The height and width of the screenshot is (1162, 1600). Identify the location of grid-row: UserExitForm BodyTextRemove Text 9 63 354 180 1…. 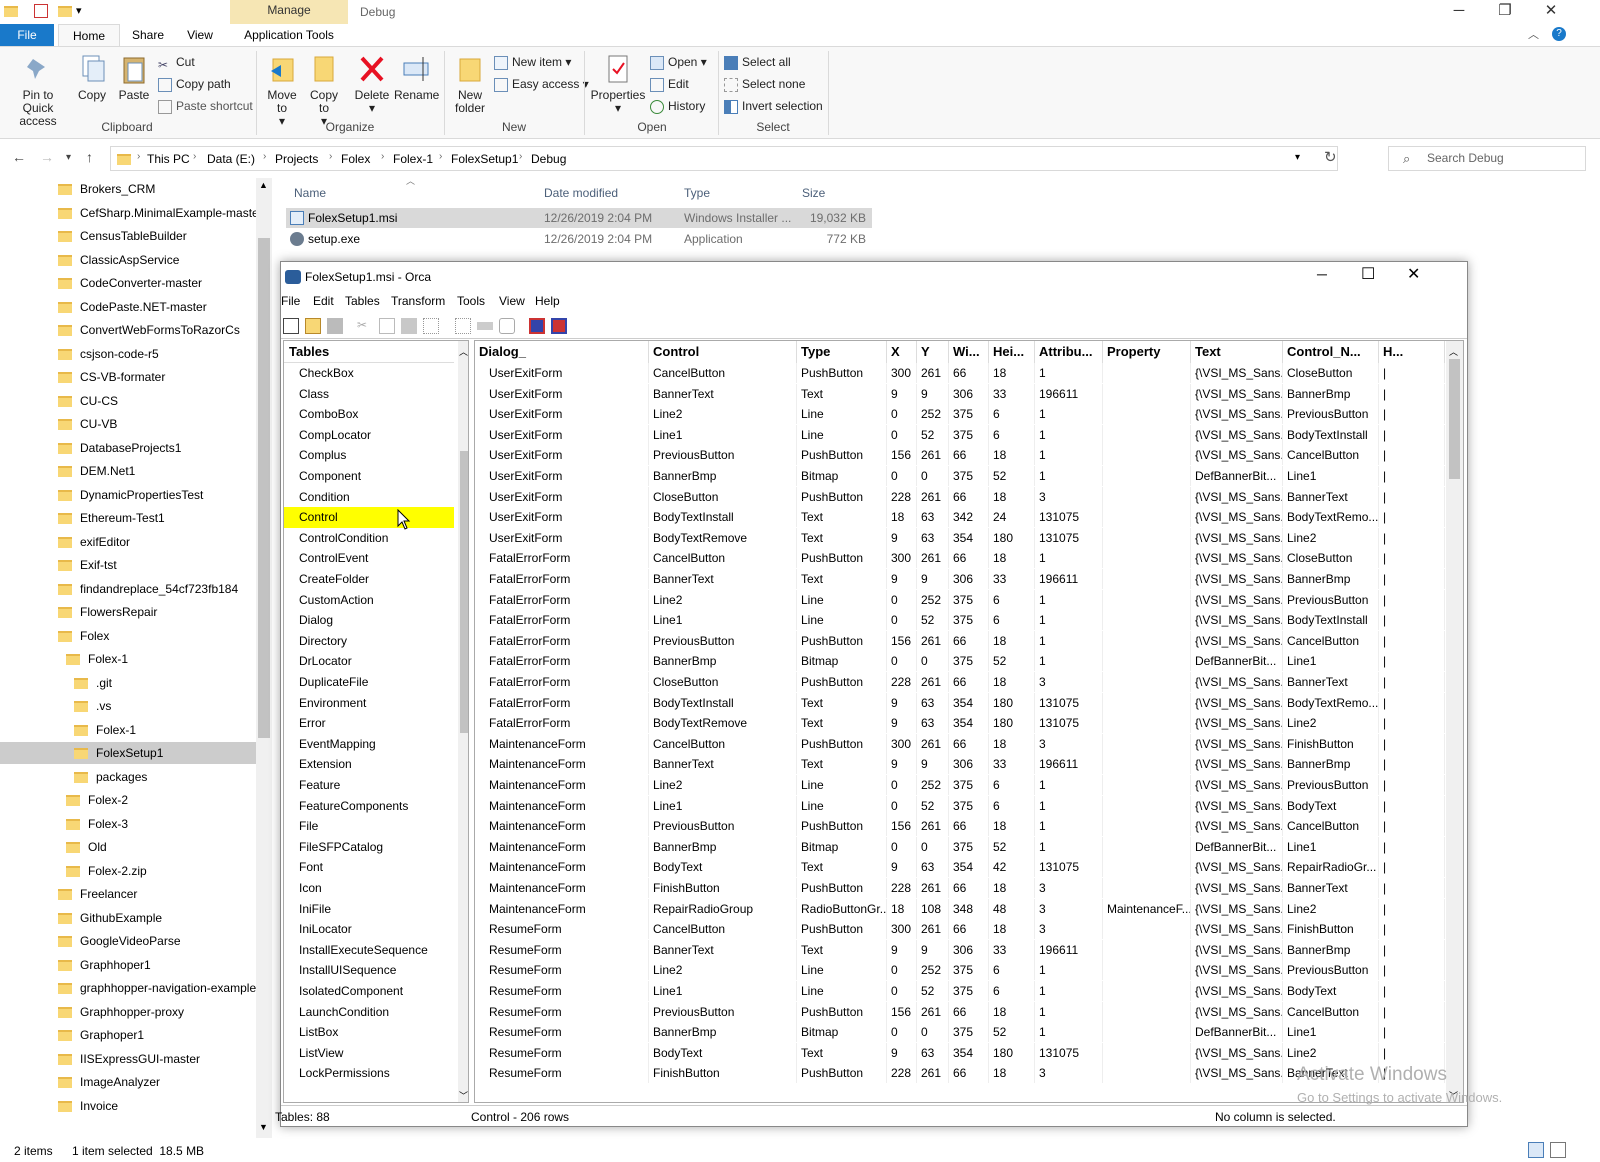
(960, 538).